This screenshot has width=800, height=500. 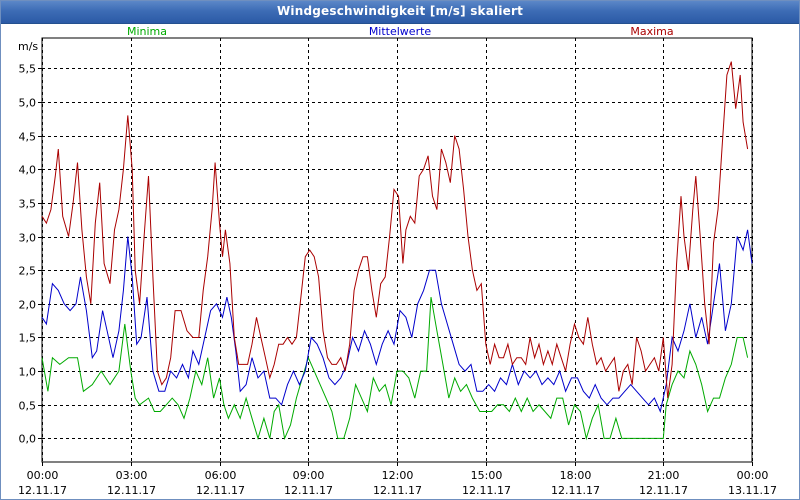 I want to click on y-tick-label: 4,5, so click(x=28, y=137).